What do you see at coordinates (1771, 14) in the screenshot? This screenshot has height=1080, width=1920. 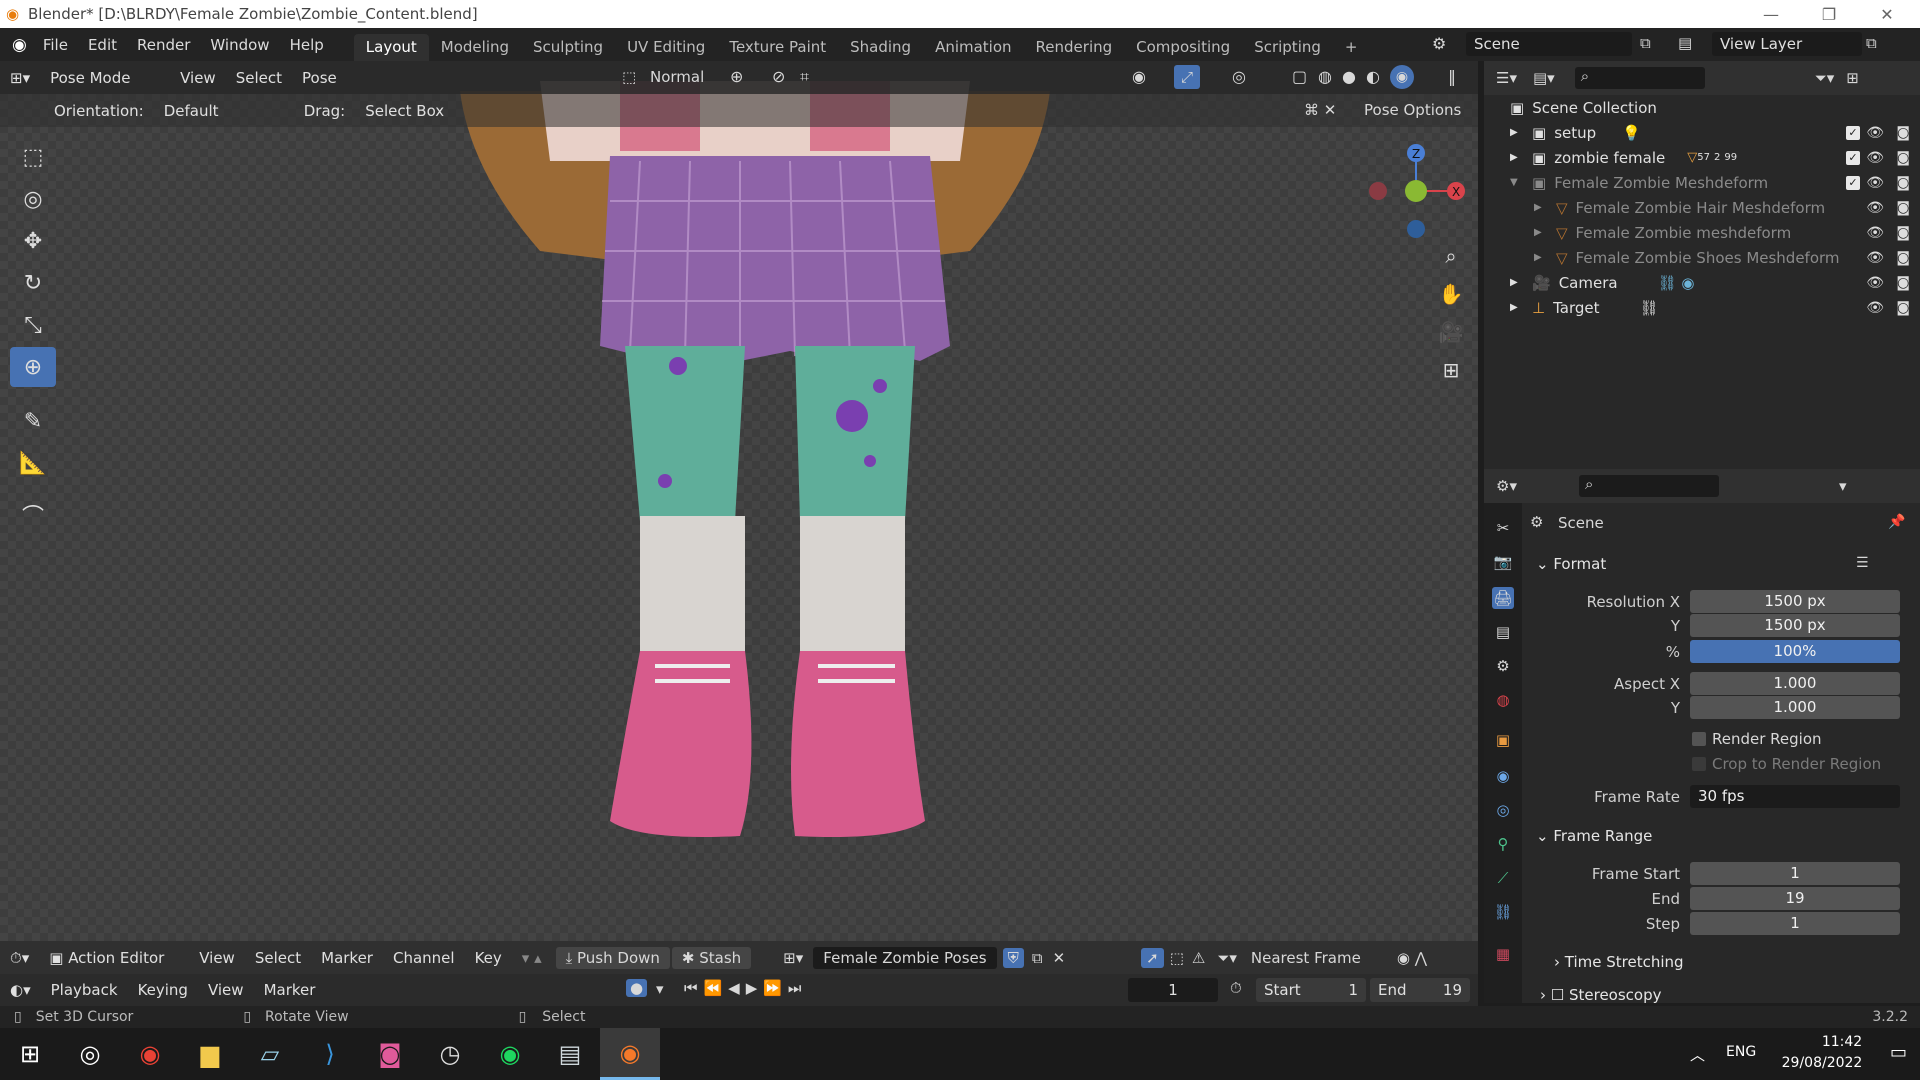 I see `minimize-icon: —` at bounding box center [1771, 14].